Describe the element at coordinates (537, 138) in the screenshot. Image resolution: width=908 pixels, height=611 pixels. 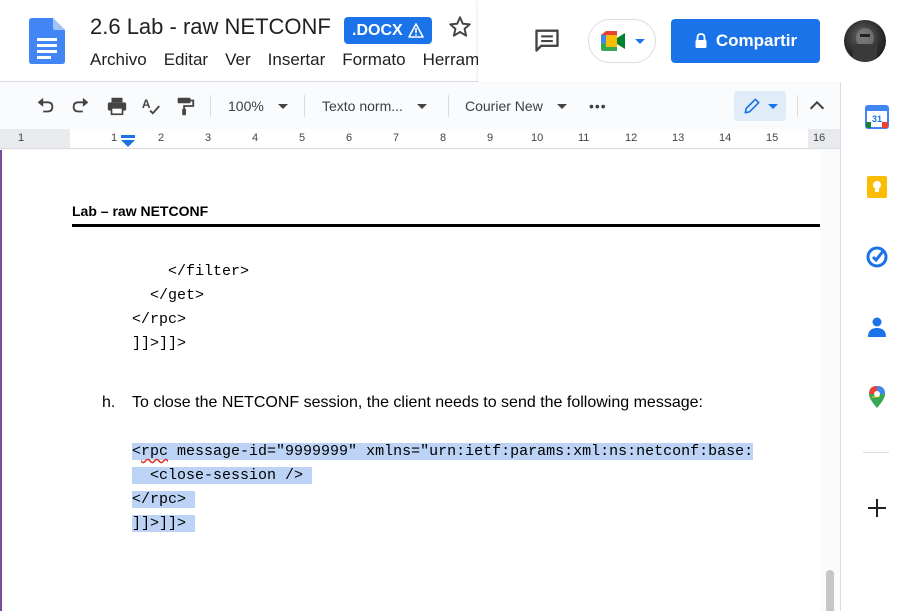
I see `ruler-number: 10` at that location.